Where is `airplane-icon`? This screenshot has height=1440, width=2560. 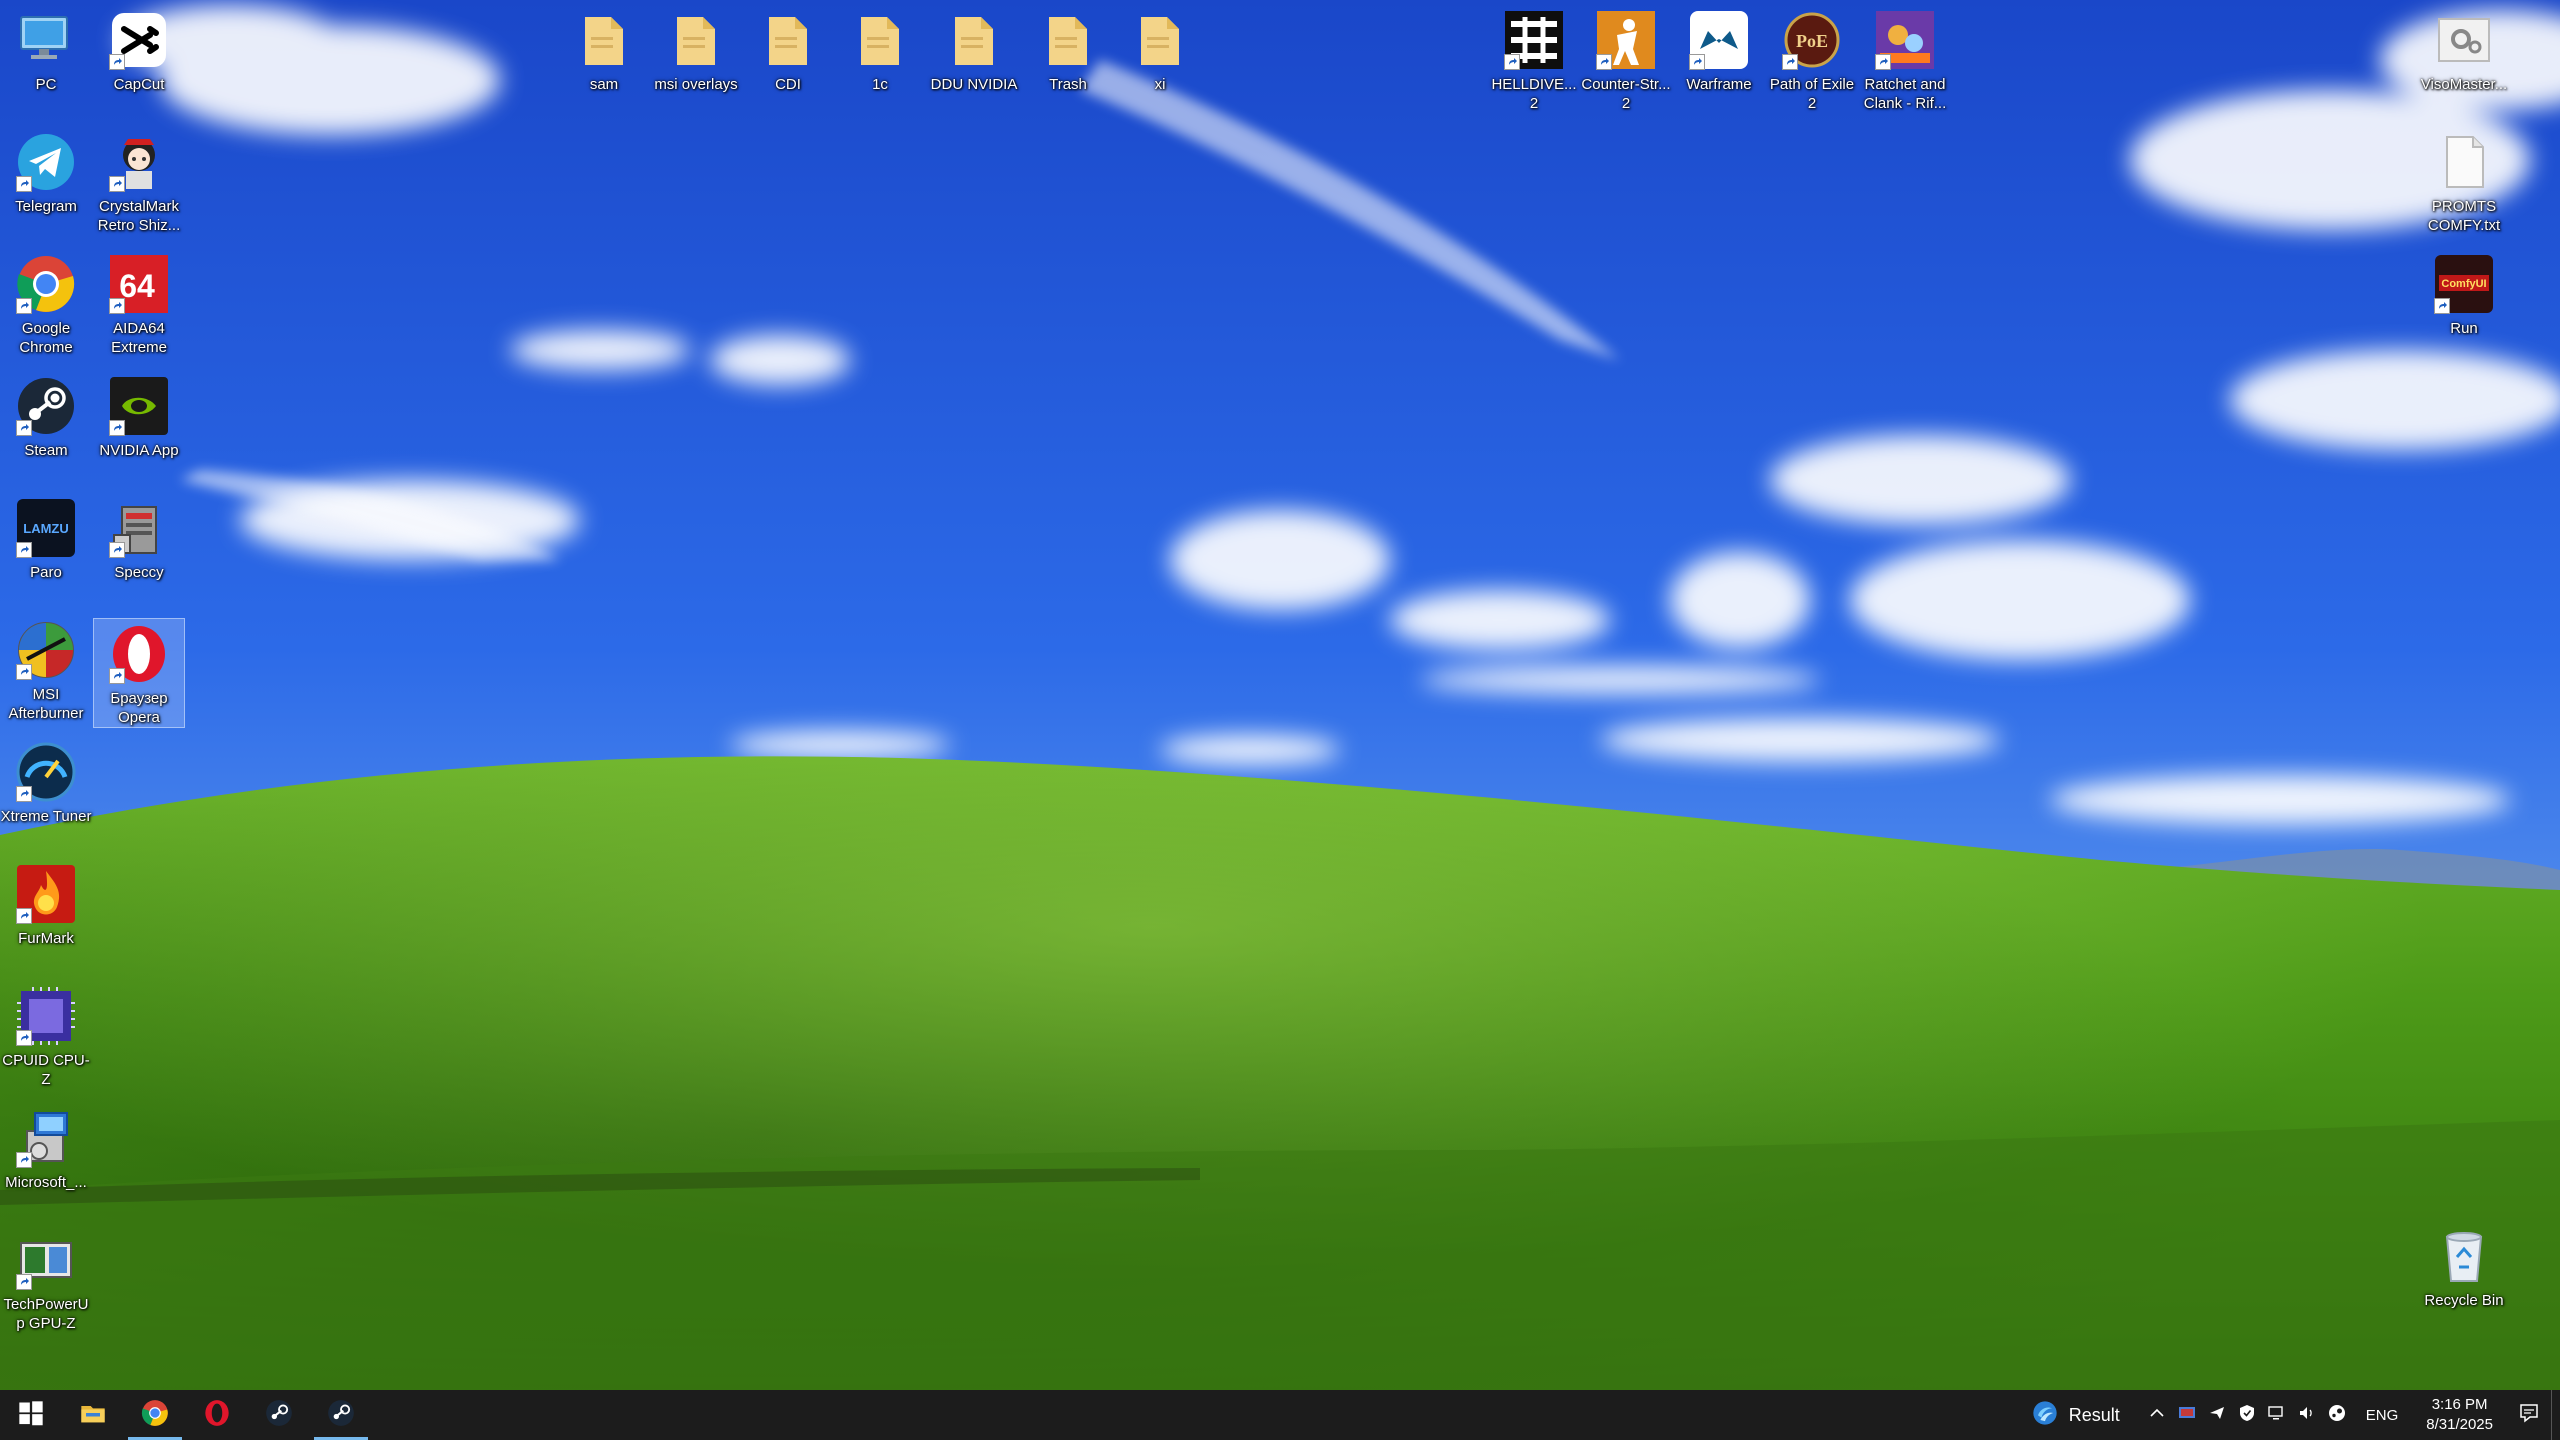
airplane-icon is located at coordinates (2217, 1415).